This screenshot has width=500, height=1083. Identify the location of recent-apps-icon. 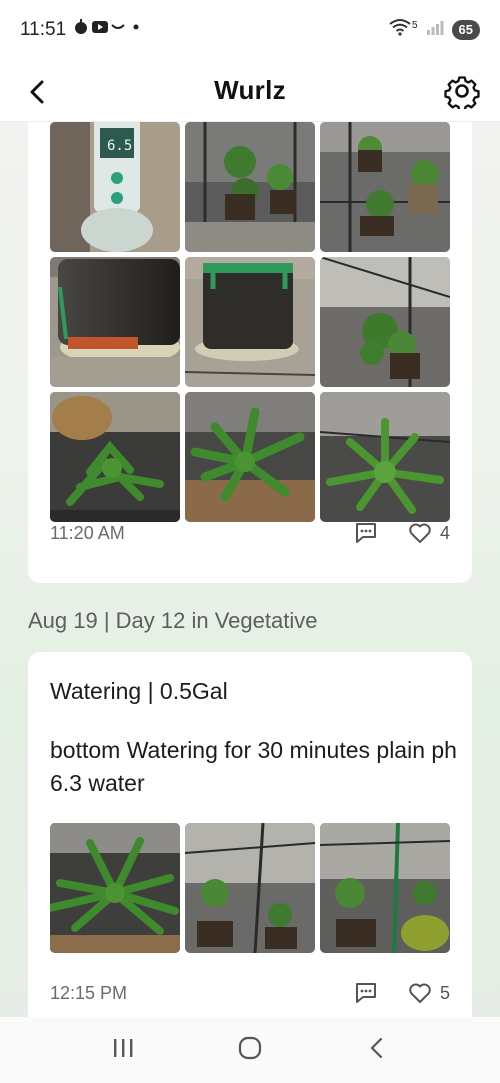
(123, 1047).